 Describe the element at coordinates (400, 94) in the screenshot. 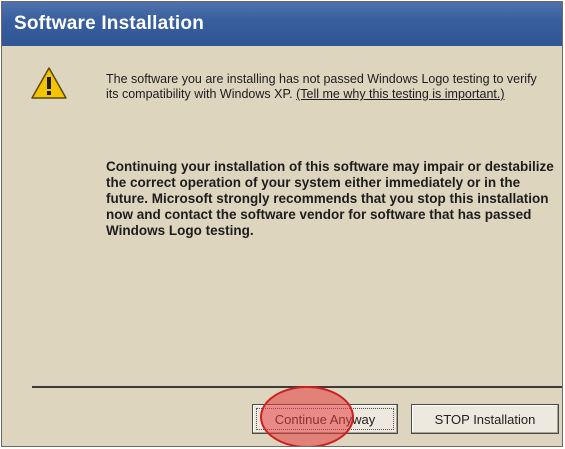

I see `tell-me-why-link: (Tell me why this testing is important.)` at that location.